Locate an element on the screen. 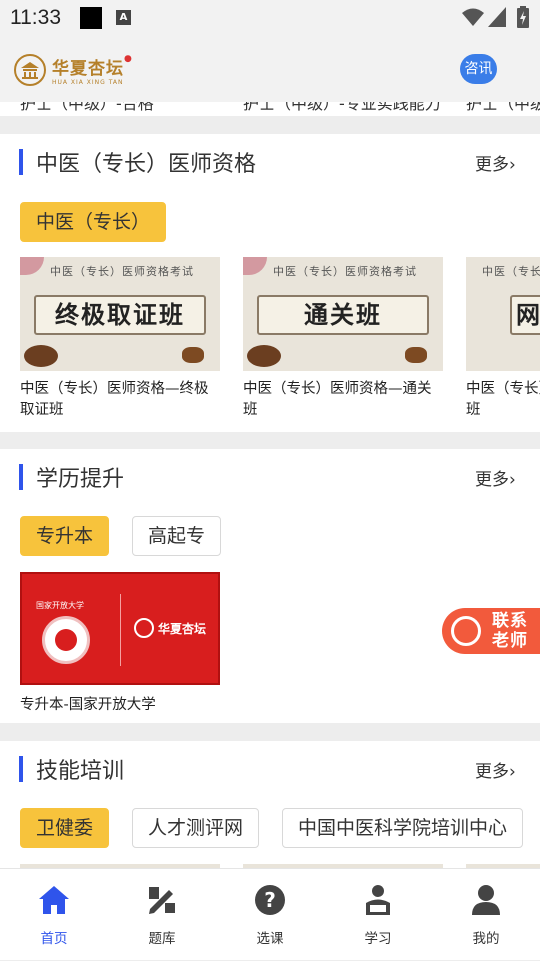  course-caption: 中医（专长）医师资格—通关班 is located at coordinates (337, 399).